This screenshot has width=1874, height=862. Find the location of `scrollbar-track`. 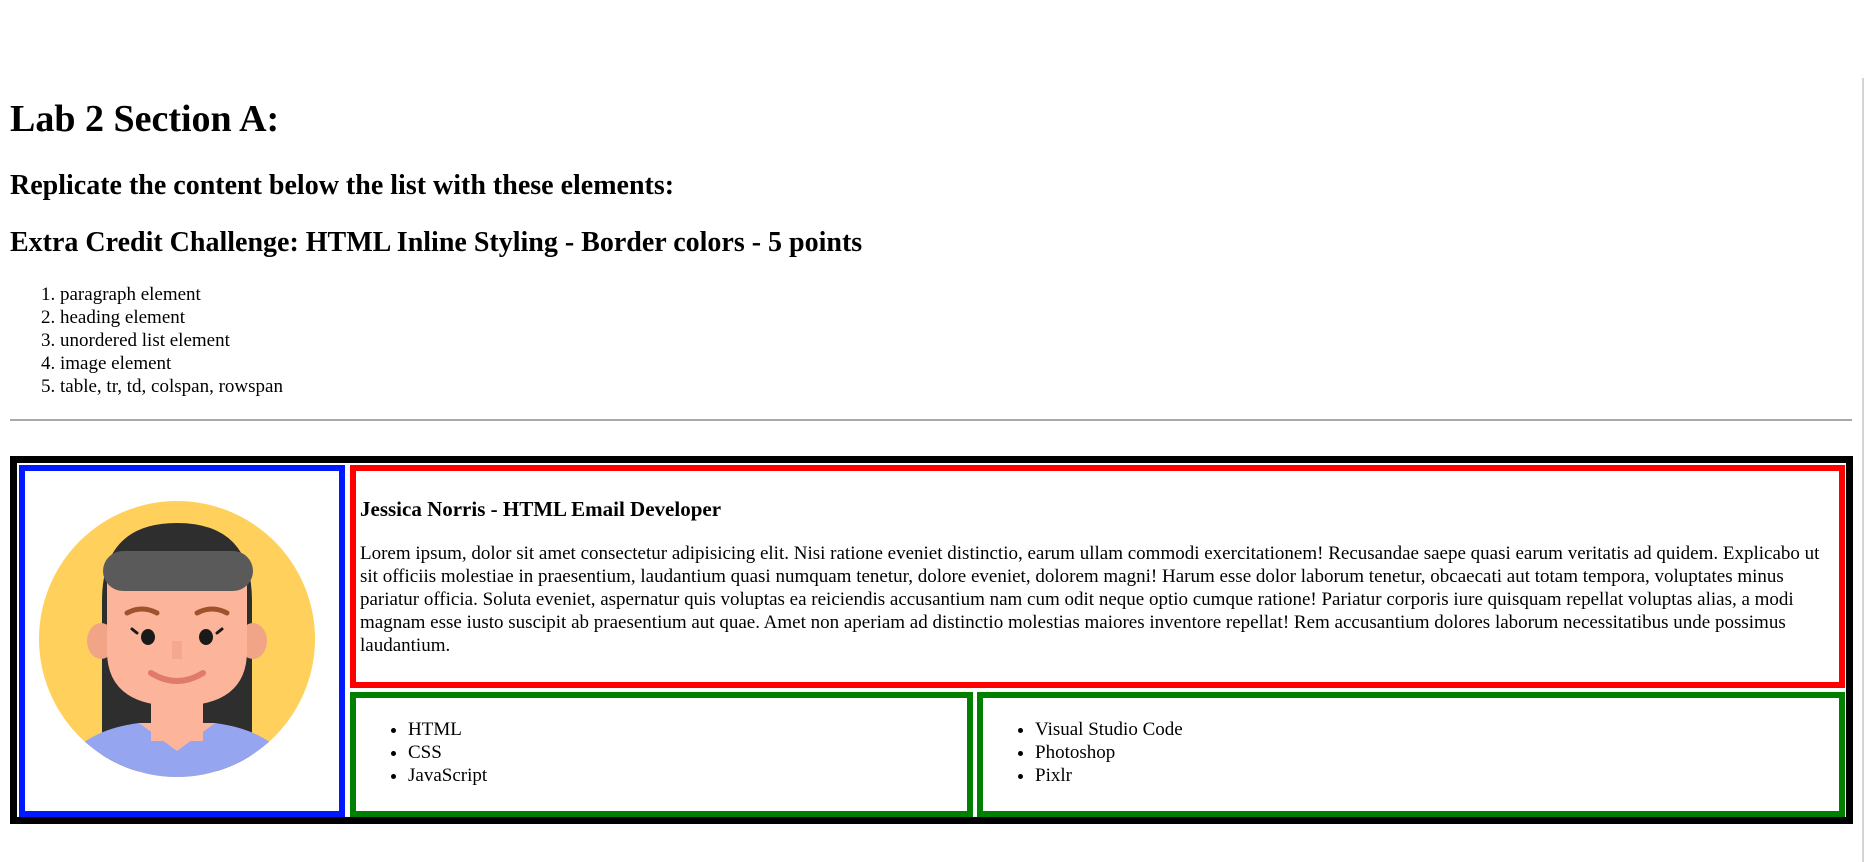

scrollbar-track is located at coordinates (1863, 470).